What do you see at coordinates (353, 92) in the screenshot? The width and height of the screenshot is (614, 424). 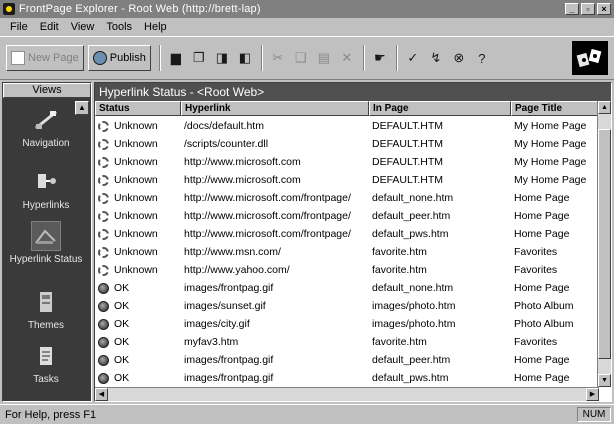 I see `pane-title: Hyperlink Status - <Root Web>` at bounding box center [353, 92].